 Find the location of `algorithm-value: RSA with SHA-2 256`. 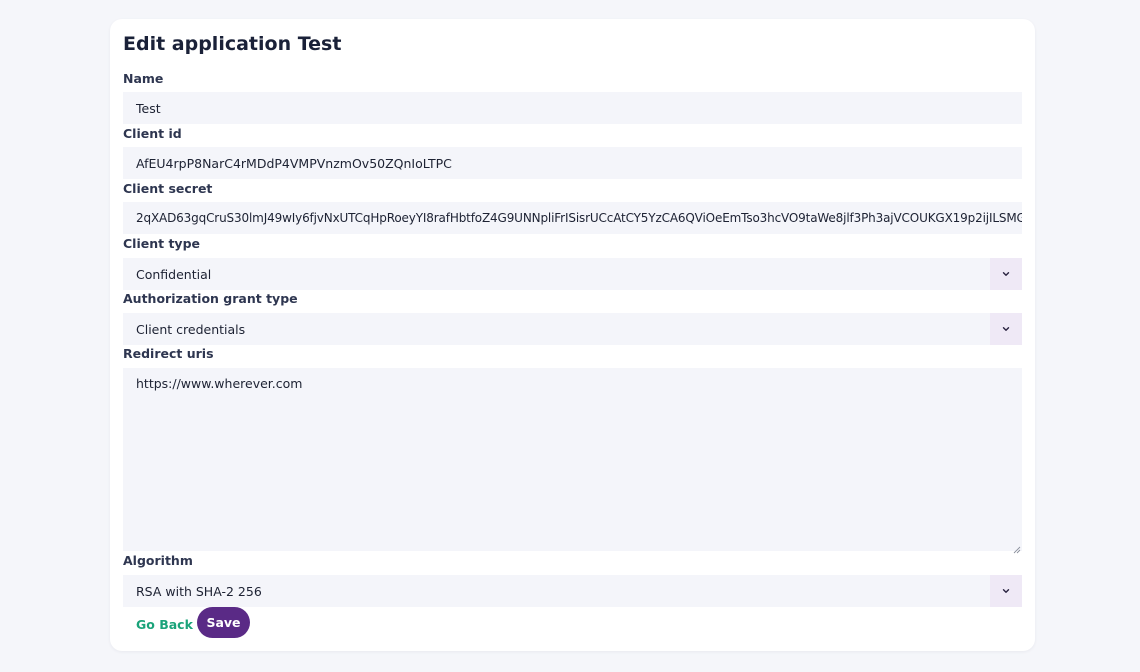

algorithm-value: RSA with SHA-2 256 is located at coordinates (199, 591).